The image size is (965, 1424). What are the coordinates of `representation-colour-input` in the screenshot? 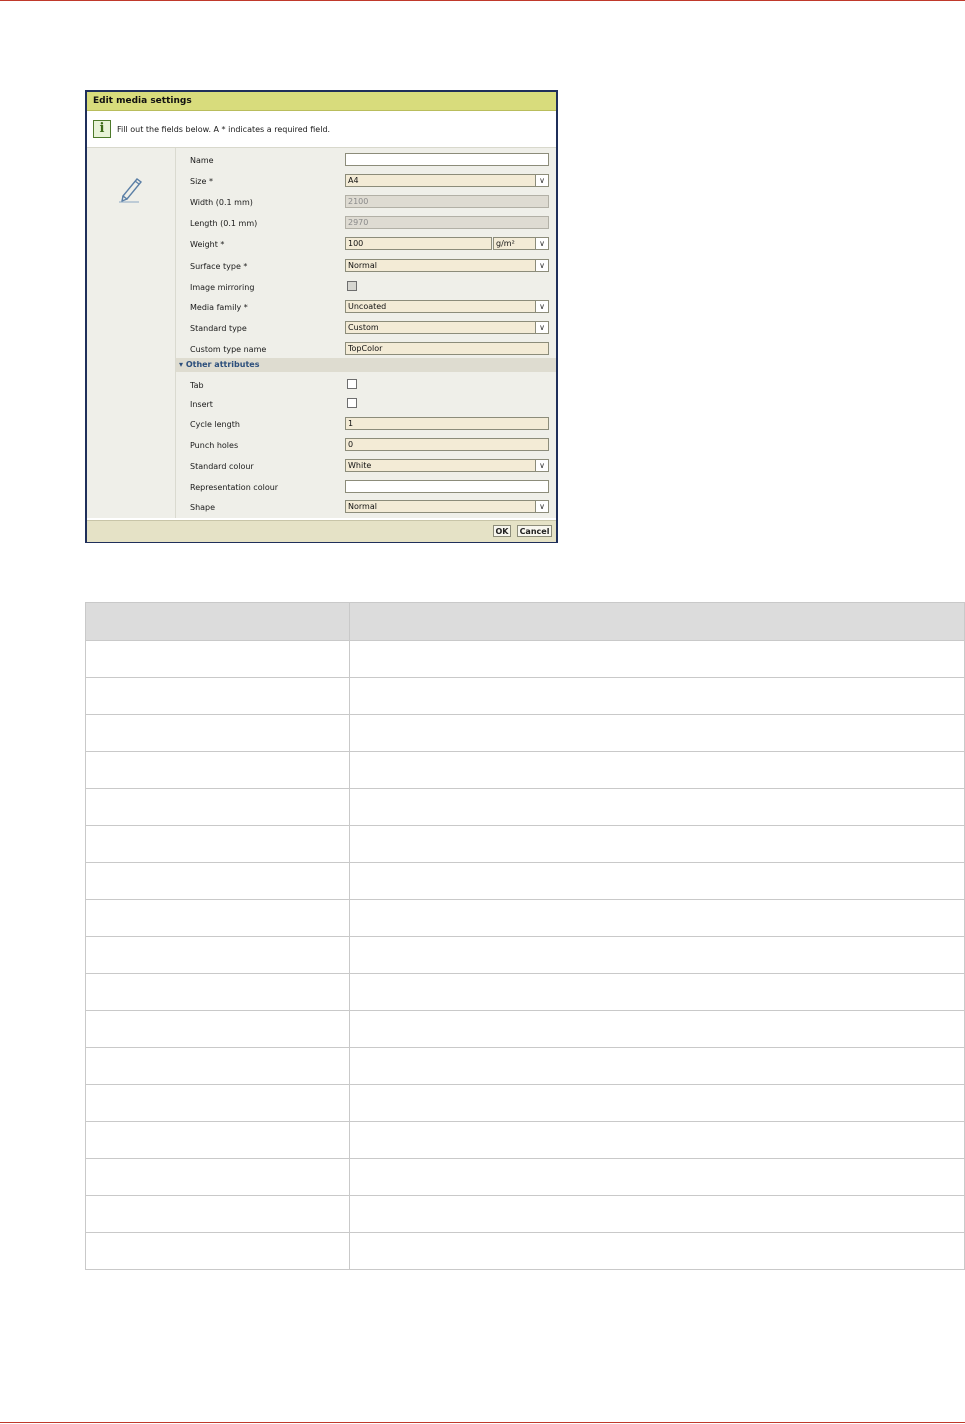 It's located at (447, 486).